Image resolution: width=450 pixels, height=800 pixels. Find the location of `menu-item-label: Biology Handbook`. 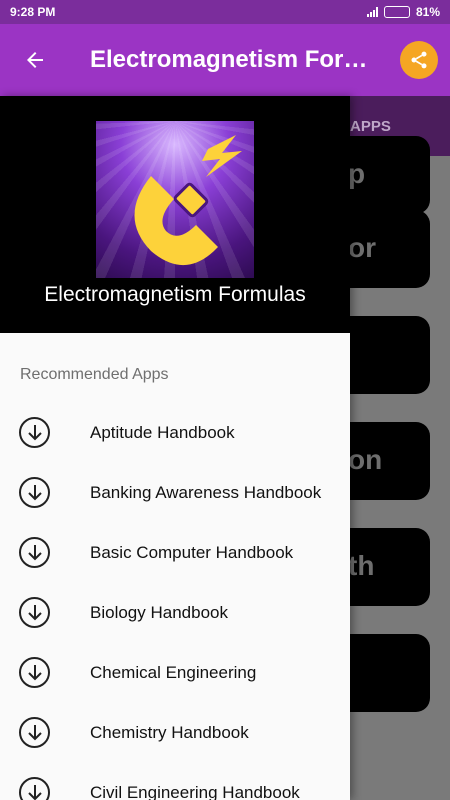

menu-item-label: Biology Handbook is located at coordinates (159, 612).